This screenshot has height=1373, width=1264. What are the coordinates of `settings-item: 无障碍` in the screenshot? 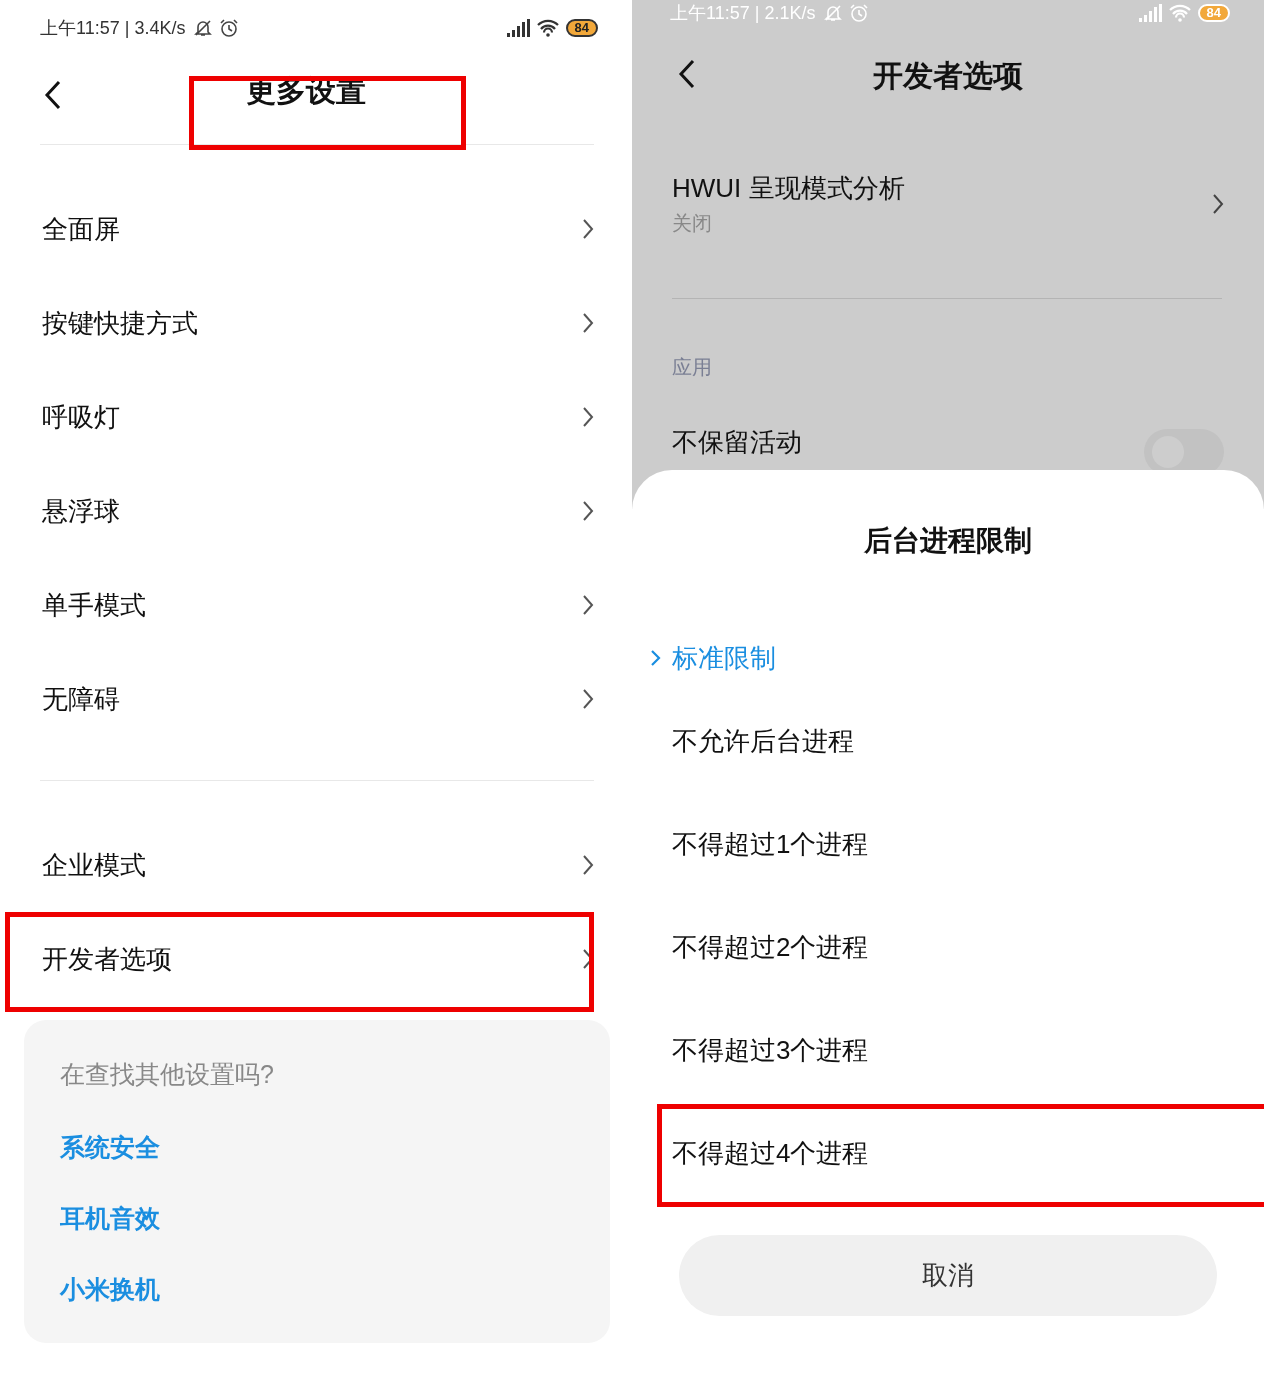 It's located at (318, 699).